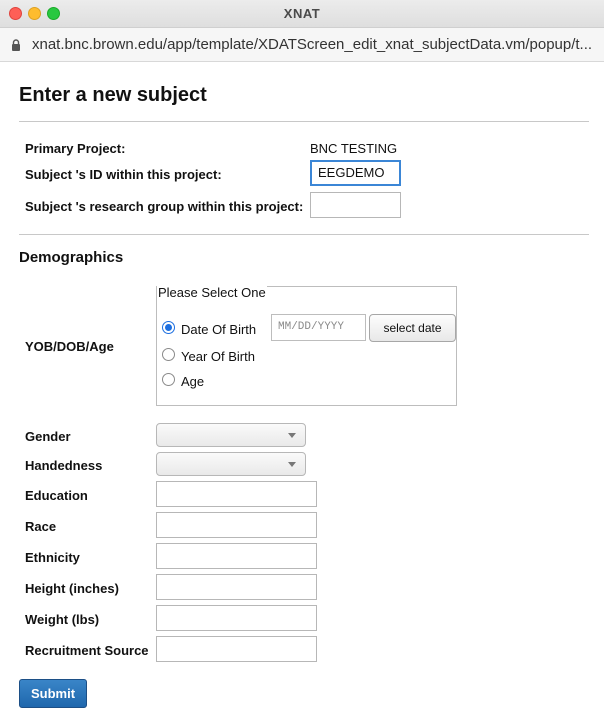 The height and width of the screenshot is (724, 604). What do you see at coordinates (48, 436) in the screenshot?
I see `gender-label: Gender` at bounding box center [48, 436].